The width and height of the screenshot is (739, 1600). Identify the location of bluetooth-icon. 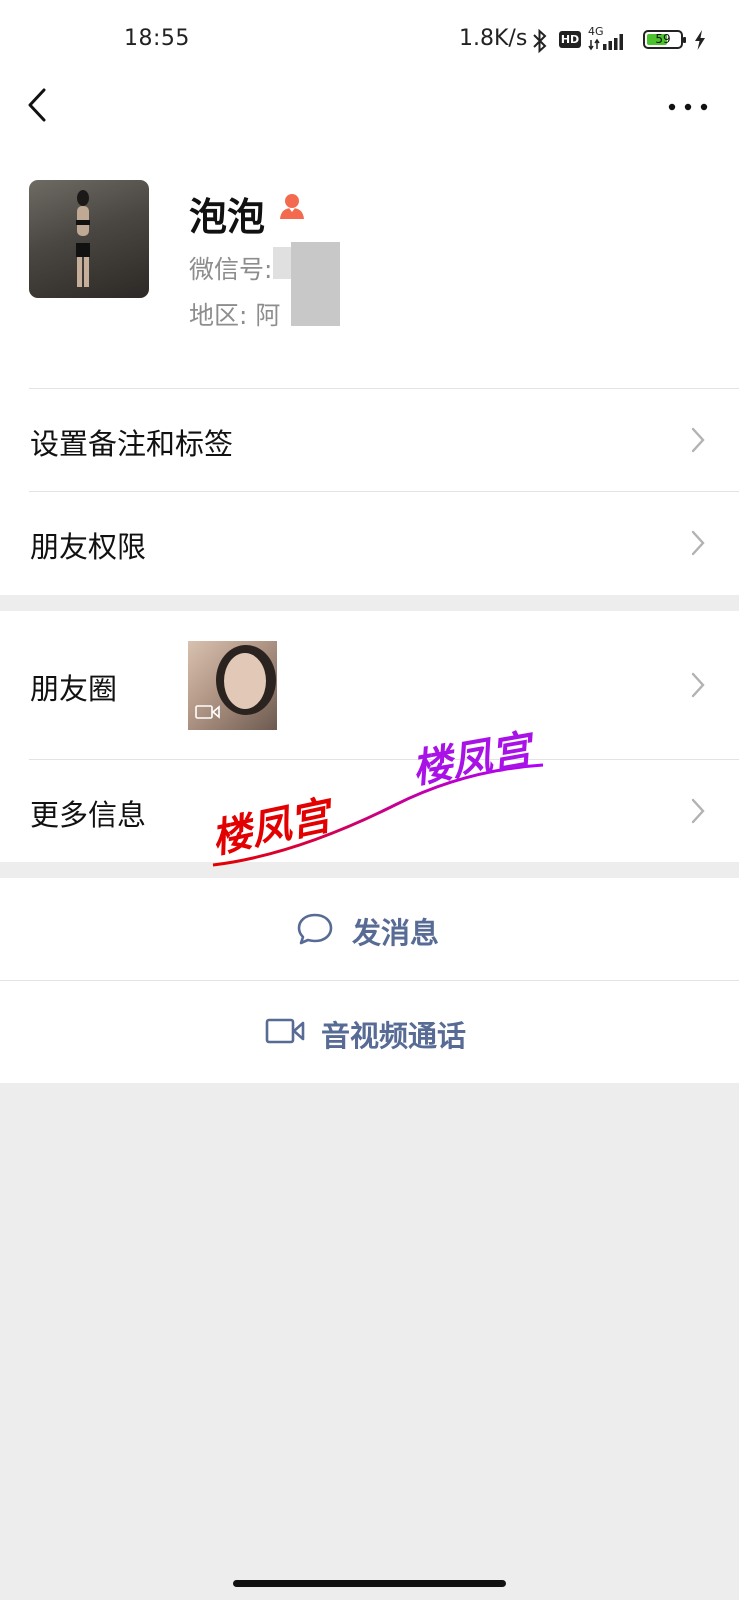
(540, 41).